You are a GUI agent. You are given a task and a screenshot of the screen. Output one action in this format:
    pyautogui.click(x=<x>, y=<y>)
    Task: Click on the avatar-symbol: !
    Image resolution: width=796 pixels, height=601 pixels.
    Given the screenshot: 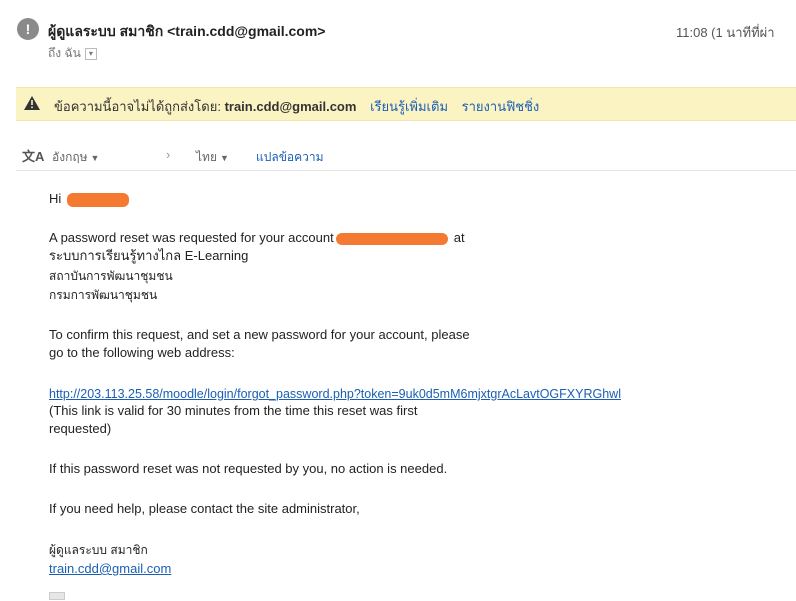 What is the action you would take?
    pyautogui.click(x=28, y=29)
    